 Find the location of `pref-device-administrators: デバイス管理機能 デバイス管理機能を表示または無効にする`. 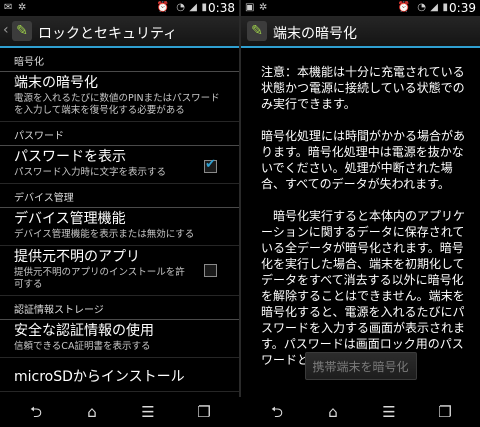

pref-device-administrators: デバイス管理機能 デバイス管理機能を表示または無効にする is located at coordinates (119, 227).